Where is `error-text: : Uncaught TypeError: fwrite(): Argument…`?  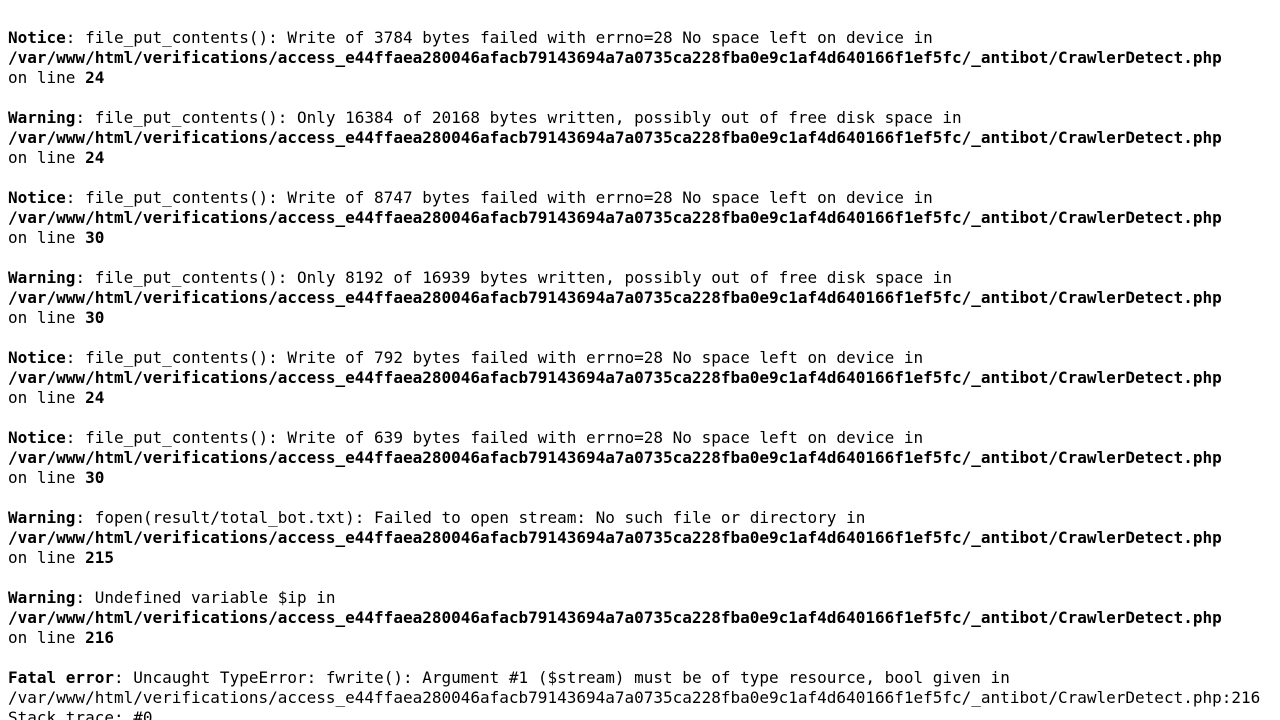
error-text: : Uncaught TypeError: fwrite(): Argument… is located at coordinates (561, 677).